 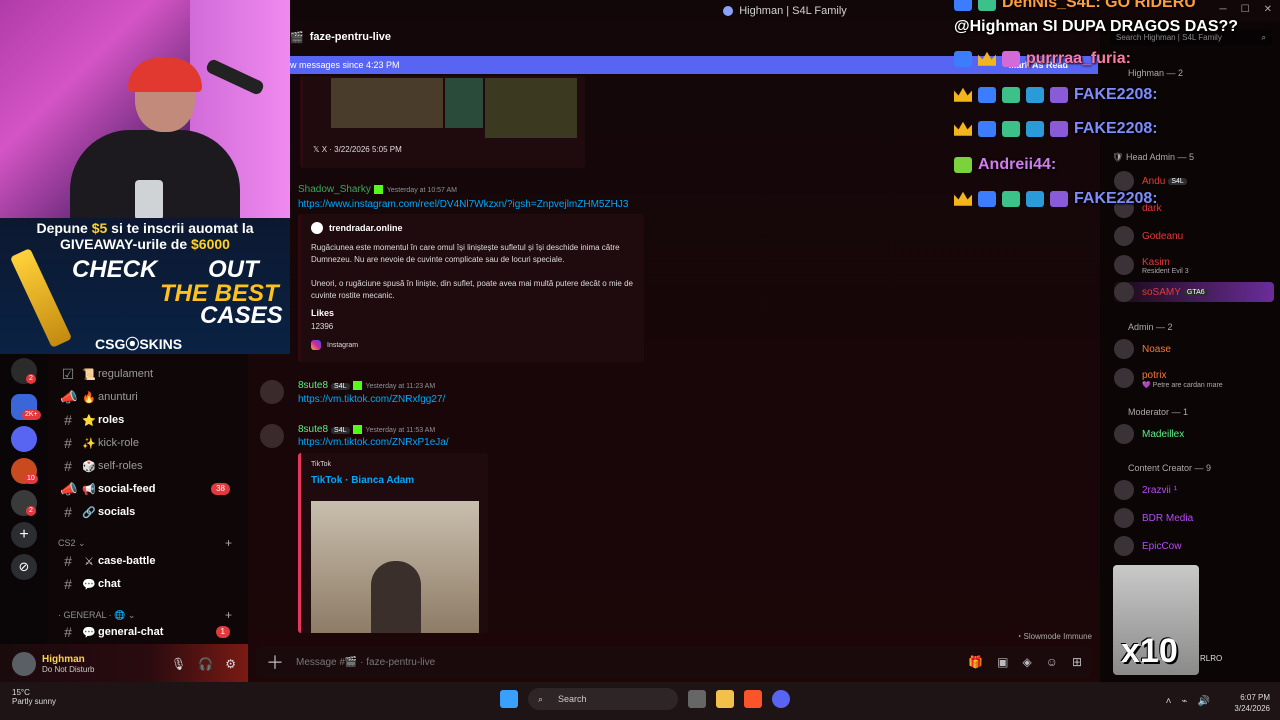 What do you see at coordinates (150, 443) in the screenshot?
I see `channel-kick-role: # ✨ kick-role` at bounding box center [150, 443].